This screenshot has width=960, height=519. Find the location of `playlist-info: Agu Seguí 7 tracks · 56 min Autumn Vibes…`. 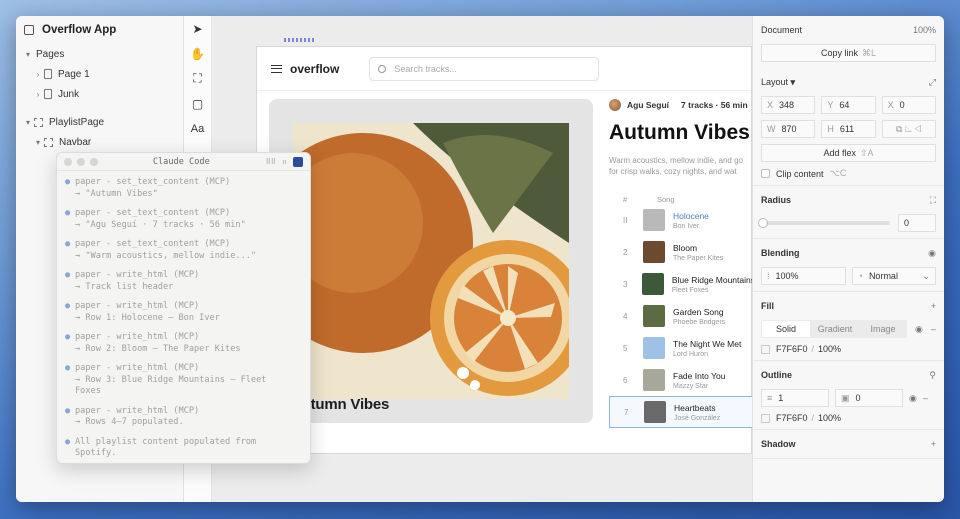

playlist-info: Agu Seguí 7 tracks · 56 min Autumn Vibes… is located at coordinates (682, 263).